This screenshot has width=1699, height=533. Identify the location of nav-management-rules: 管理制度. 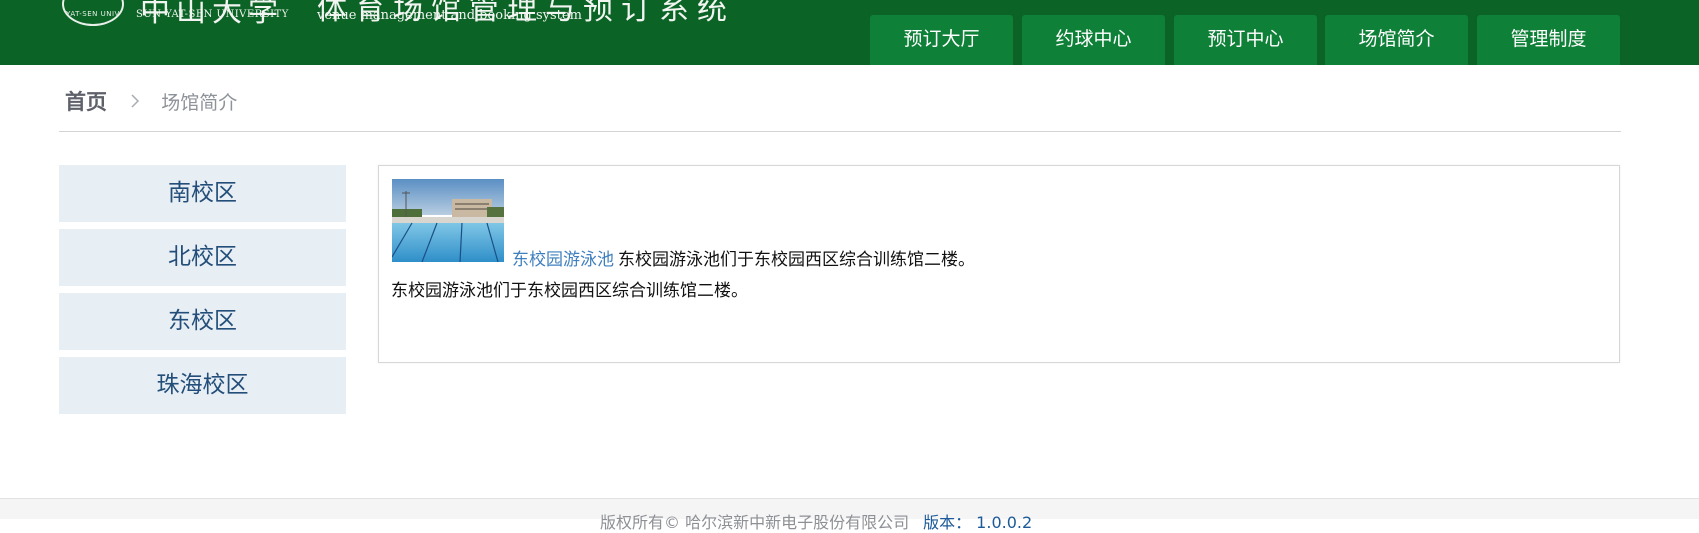
(1548, 40).